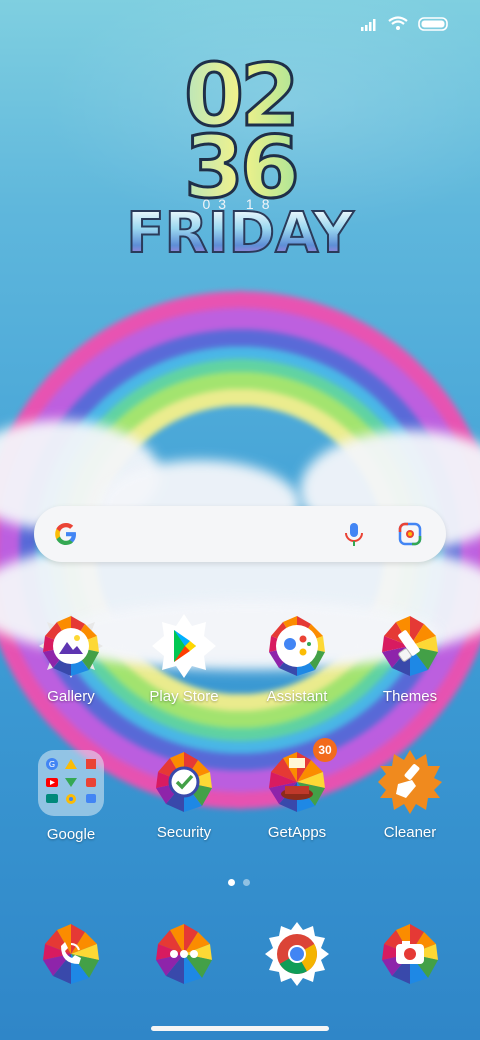  I want to click on cleaner-icon, so click(410, 782).